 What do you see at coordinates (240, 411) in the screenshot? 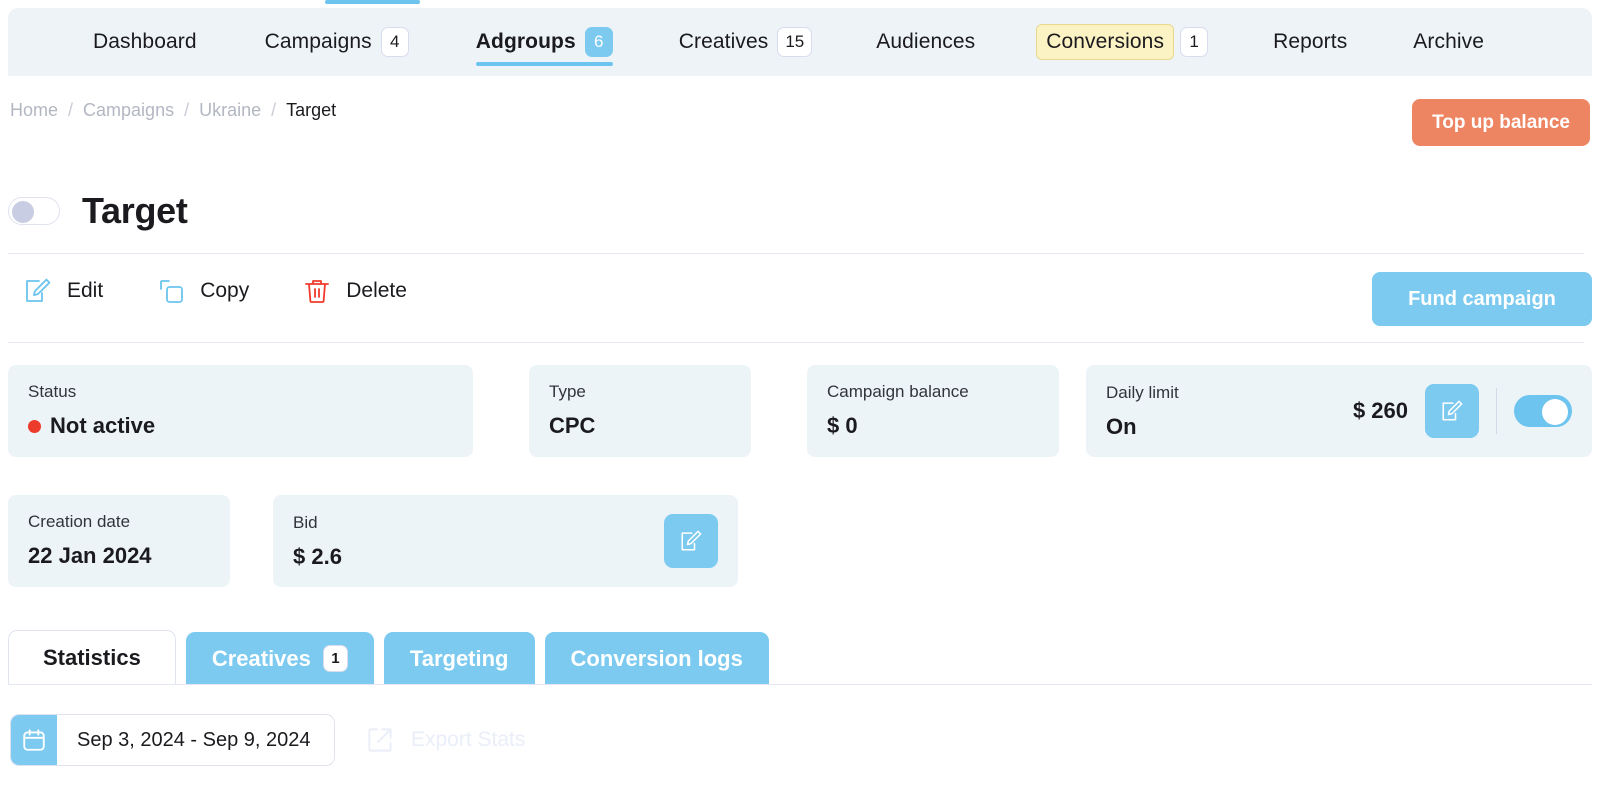
I see `status-card: Status Not active` at bounding box center [240, 411].